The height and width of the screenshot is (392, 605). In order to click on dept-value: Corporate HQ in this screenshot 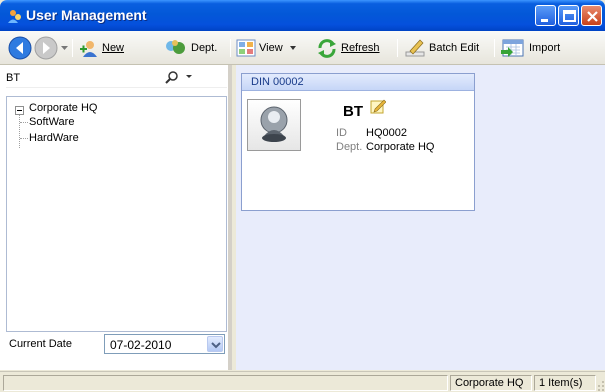, I will do `click(400, 147)`.